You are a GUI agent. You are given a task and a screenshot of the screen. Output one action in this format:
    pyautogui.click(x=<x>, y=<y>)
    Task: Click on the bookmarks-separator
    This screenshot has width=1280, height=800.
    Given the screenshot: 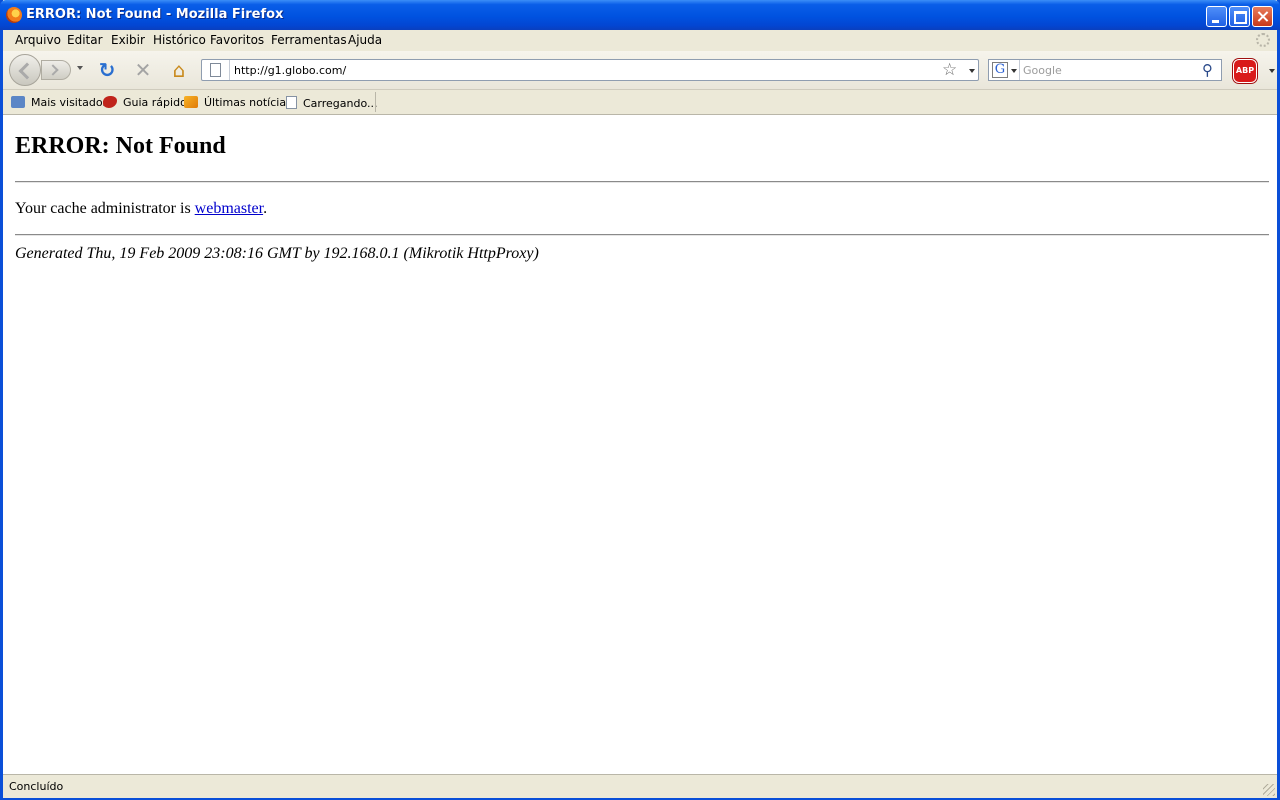 What is the action you would take?
    pyautogui.click(x=375, y=102)
    